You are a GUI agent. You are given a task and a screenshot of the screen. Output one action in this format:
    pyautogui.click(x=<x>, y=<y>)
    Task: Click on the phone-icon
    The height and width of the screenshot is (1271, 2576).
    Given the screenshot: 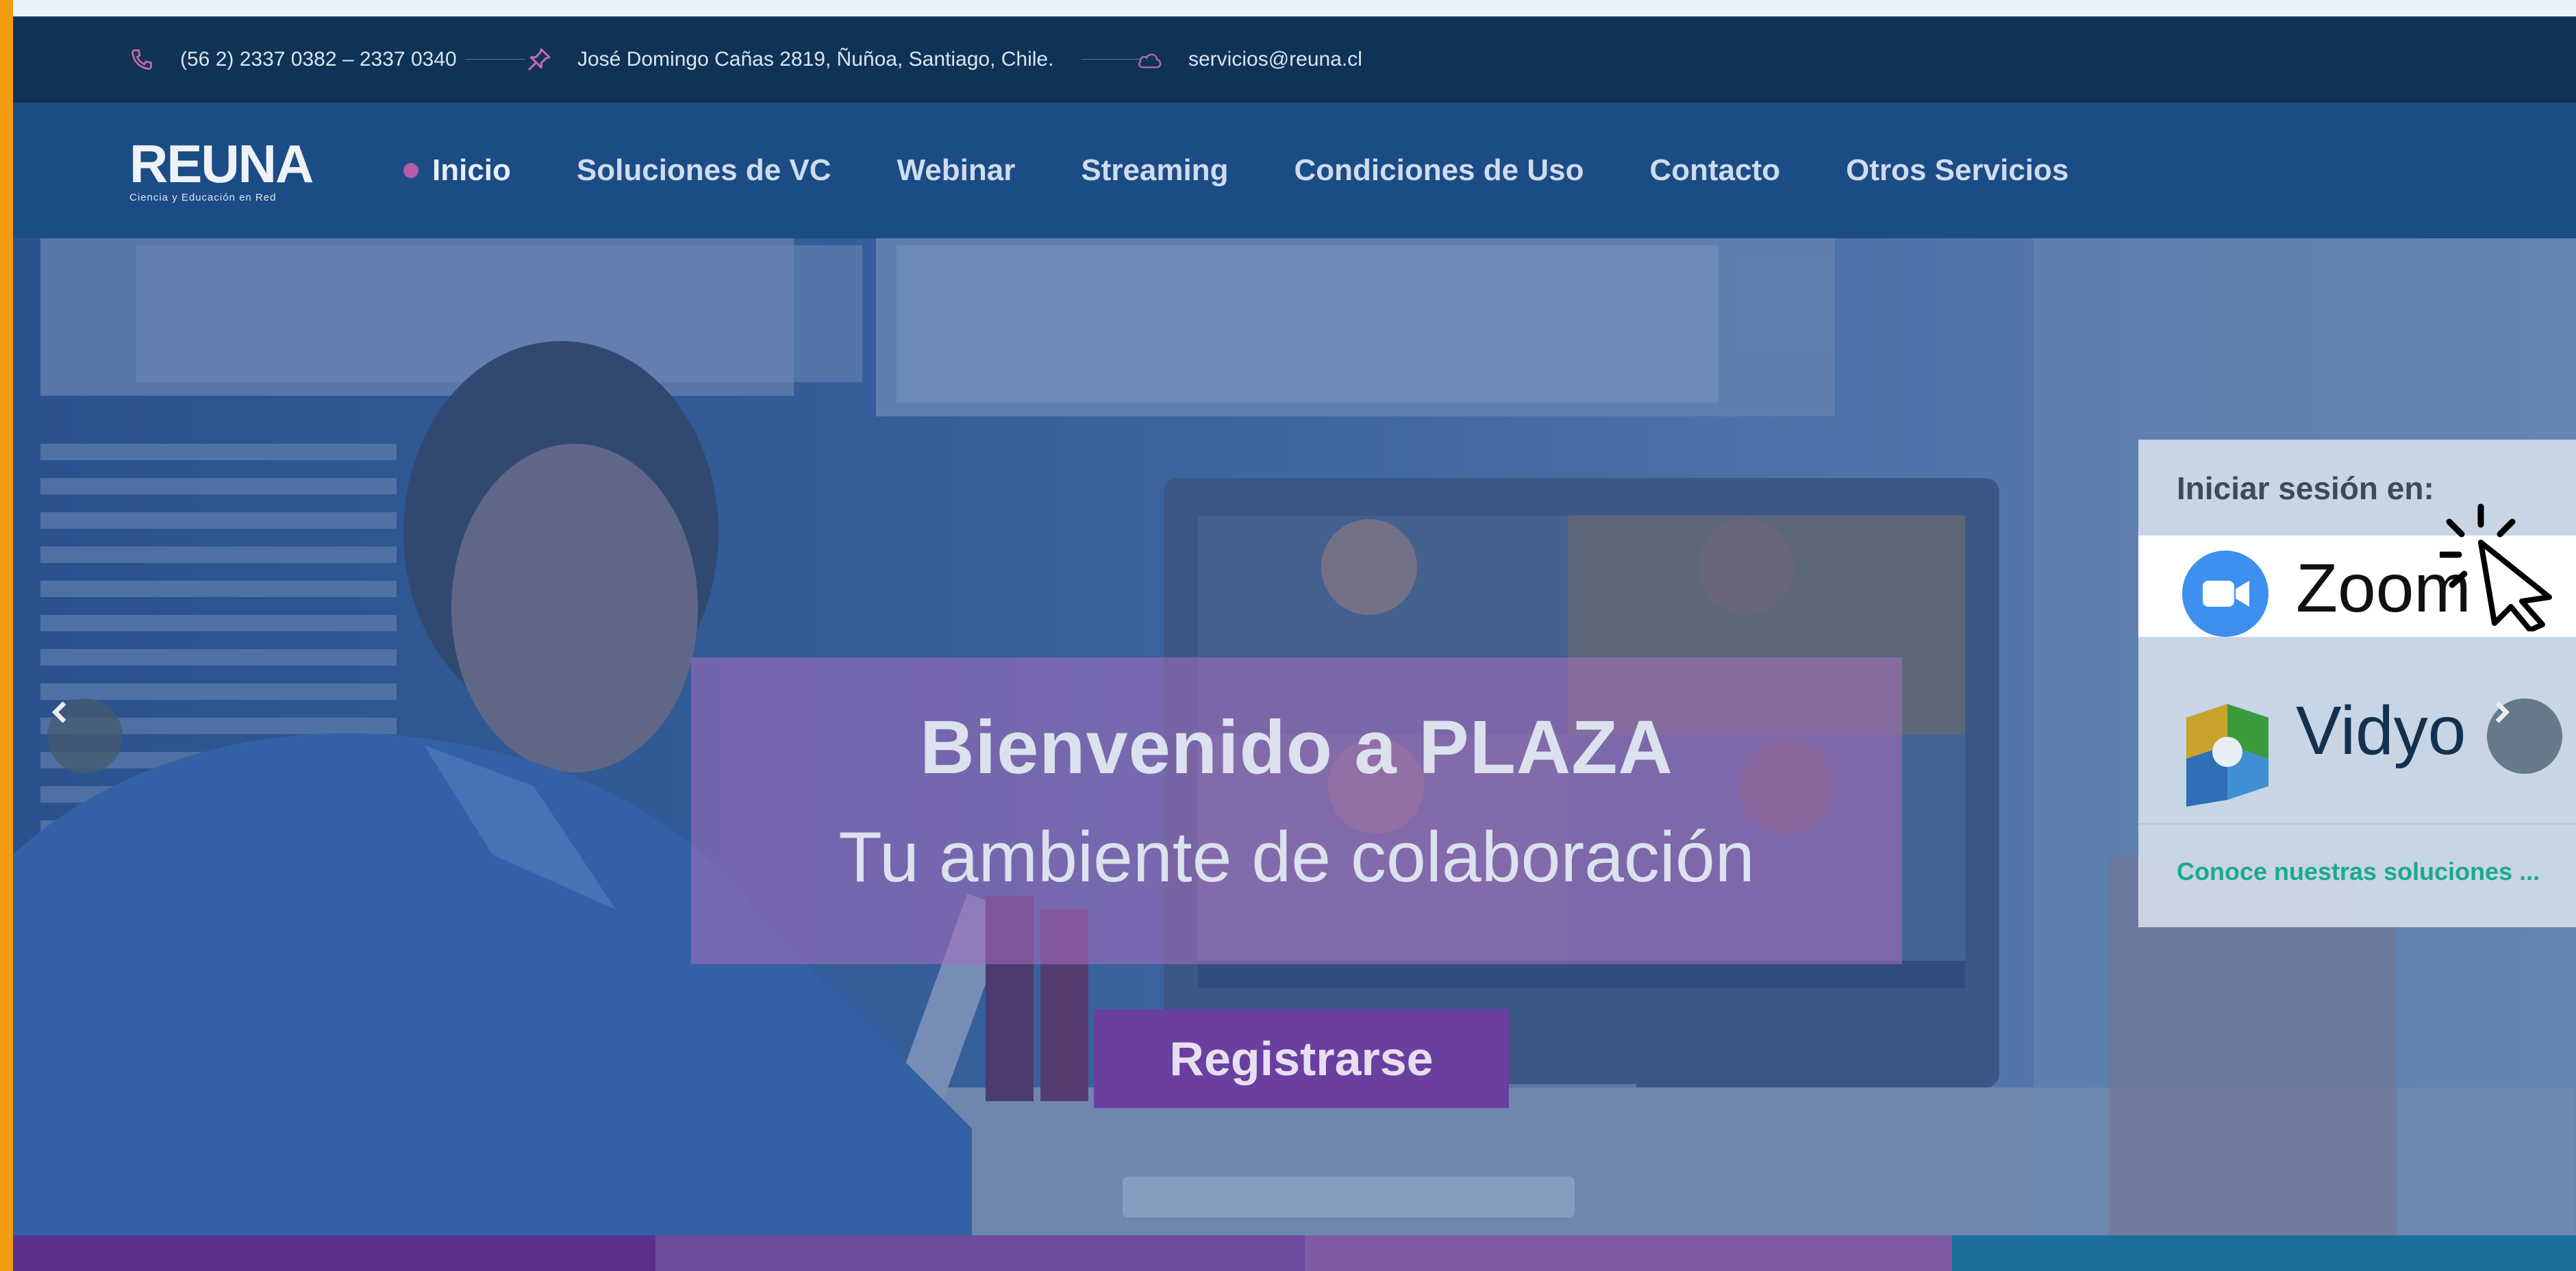 What is the action you would take?
    pyautogui.click(x=141, y=59)
    